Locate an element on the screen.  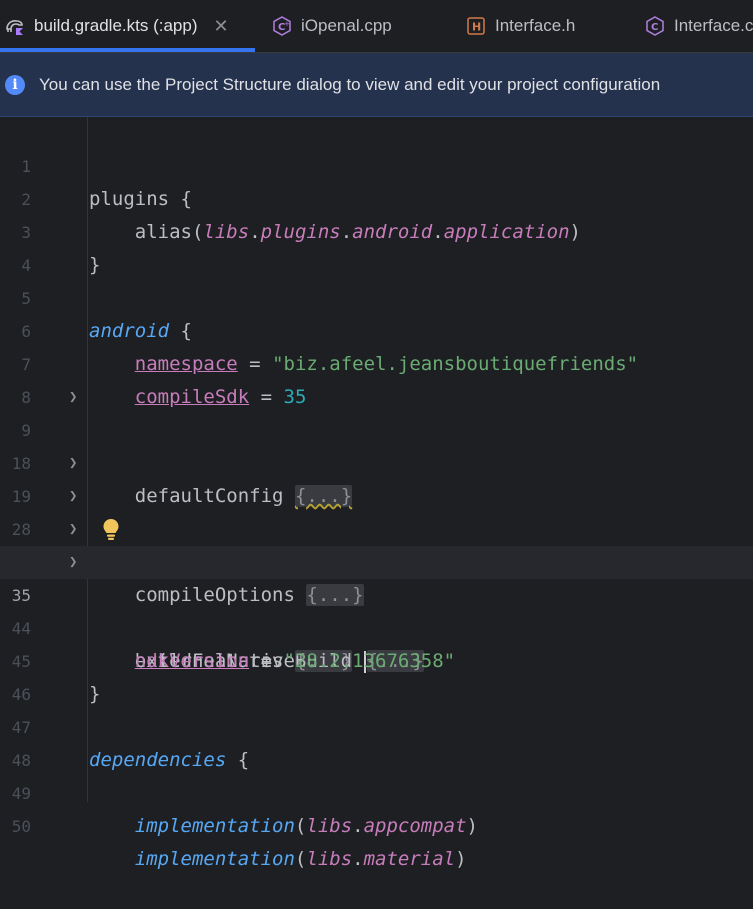
info-icon: i is located at coordinates (15, 84).